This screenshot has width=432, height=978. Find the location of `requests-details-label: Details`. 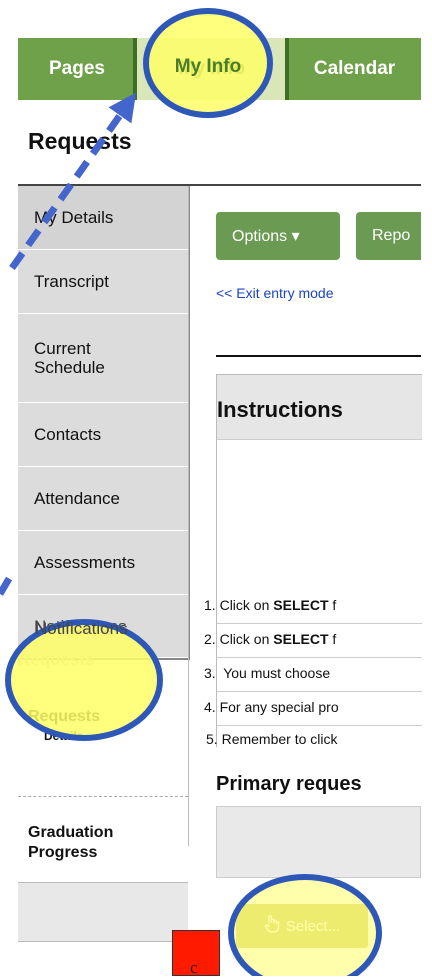

requests-details-label: Details is located at coordinates (63, 736).